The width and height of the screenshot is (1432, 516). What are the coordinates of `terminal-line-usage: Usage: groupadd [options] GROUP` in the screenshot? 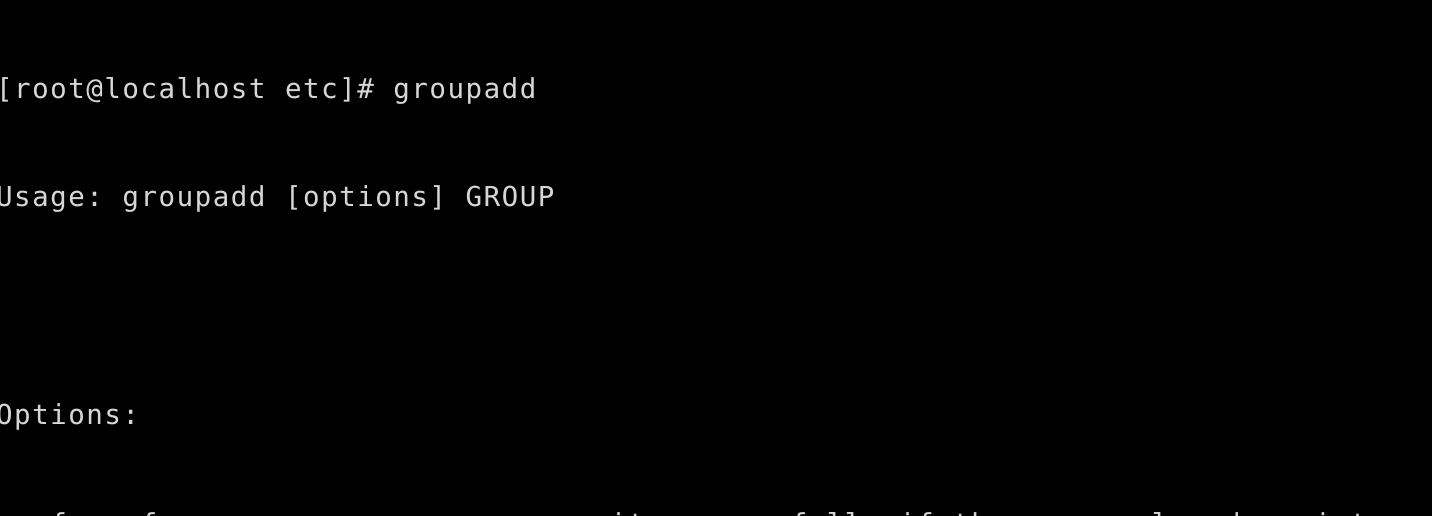 It's located at (278, 197).